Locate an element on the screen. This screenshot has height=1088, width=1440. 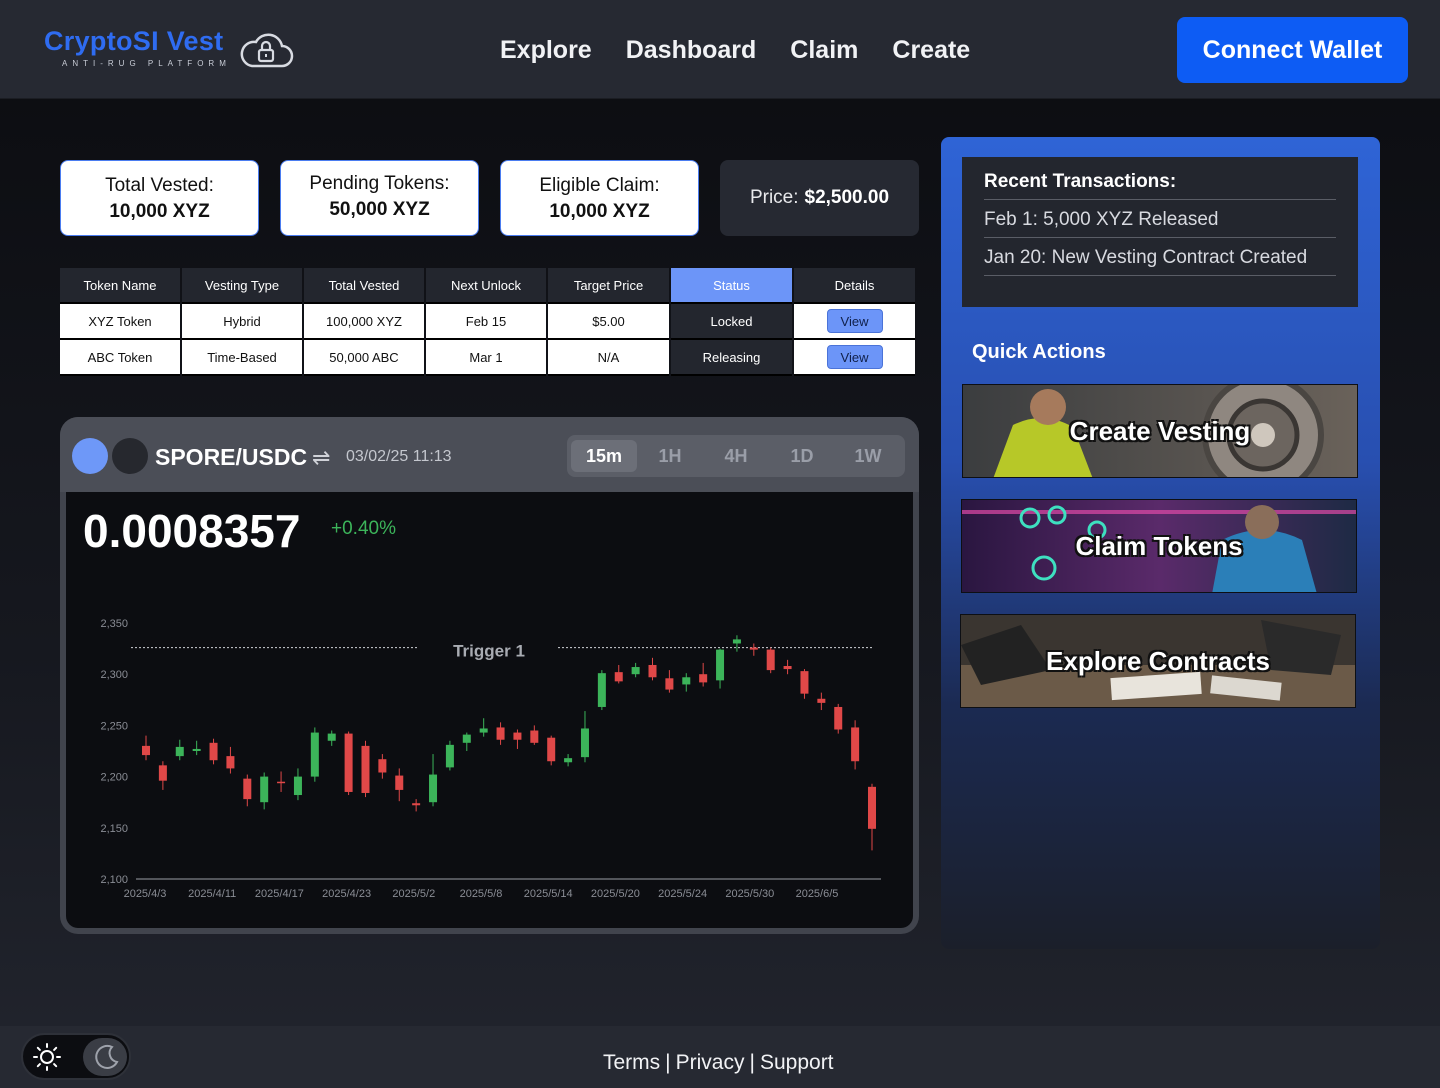
x-tick-label: 2025/5/30 is located at coordinates (749, 894).